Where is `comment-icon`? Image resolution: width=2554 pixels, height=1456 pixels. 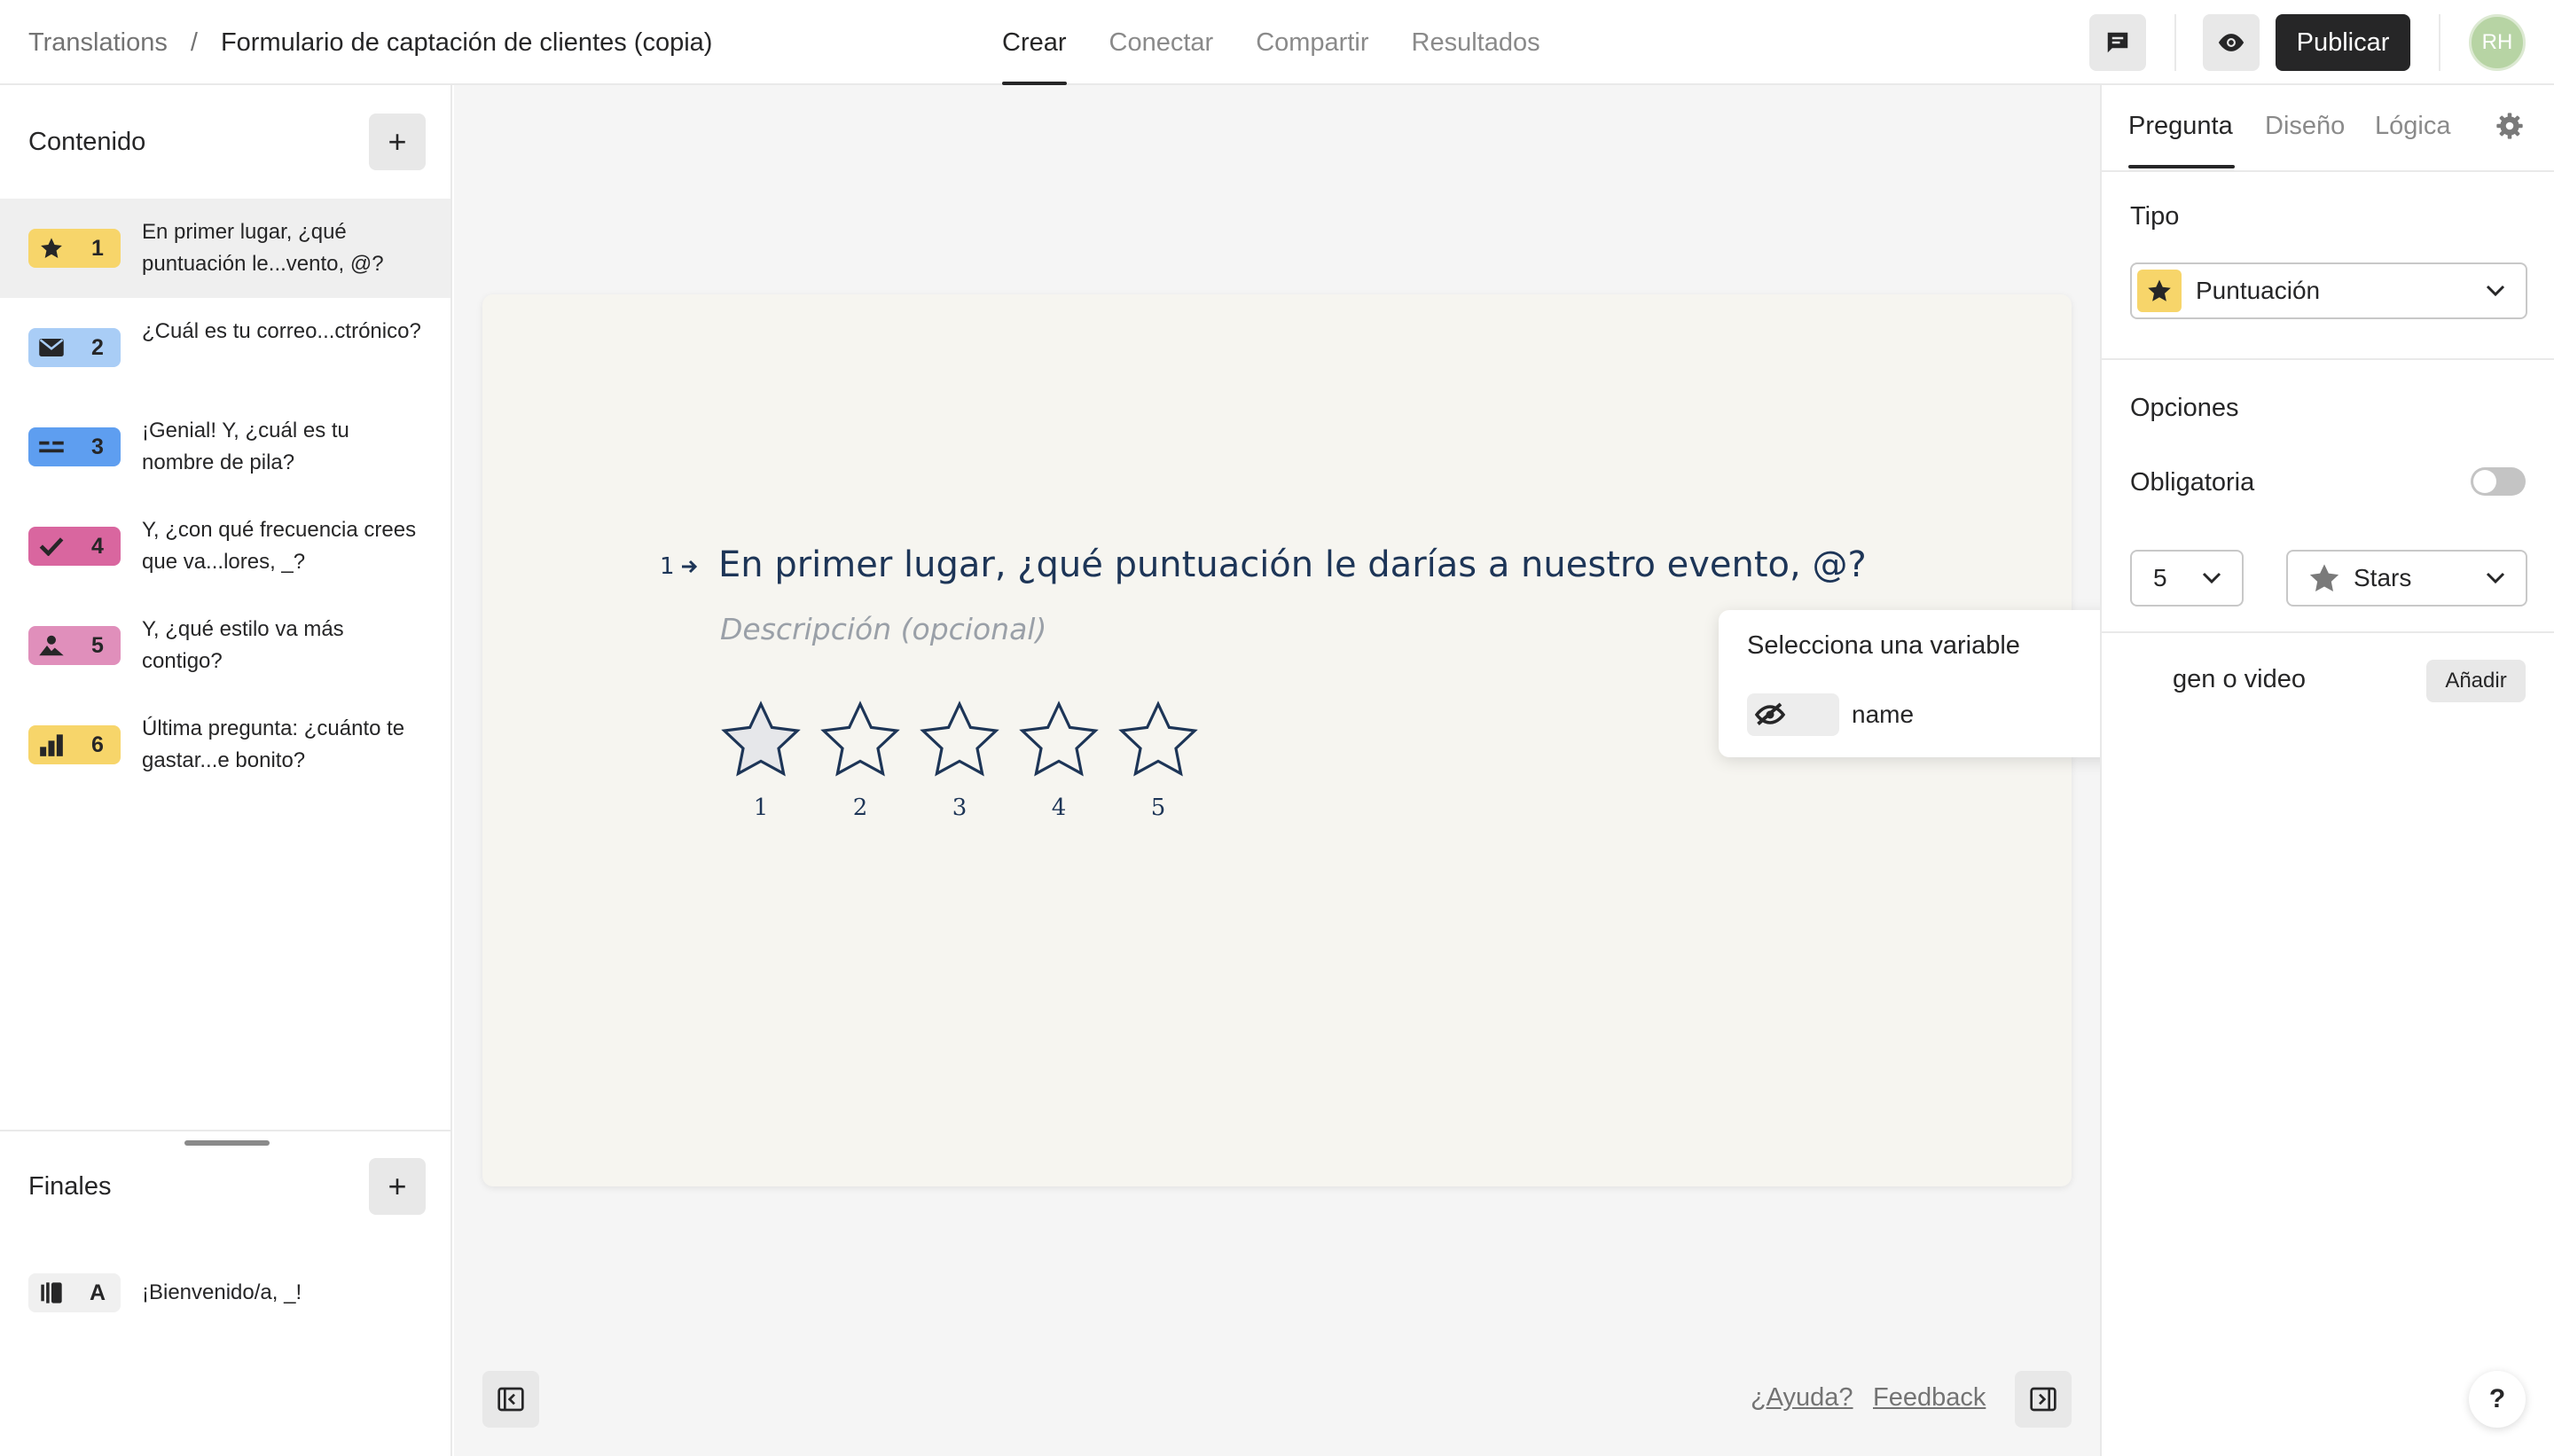
comment-icon is located at coordinates (2117, 42).